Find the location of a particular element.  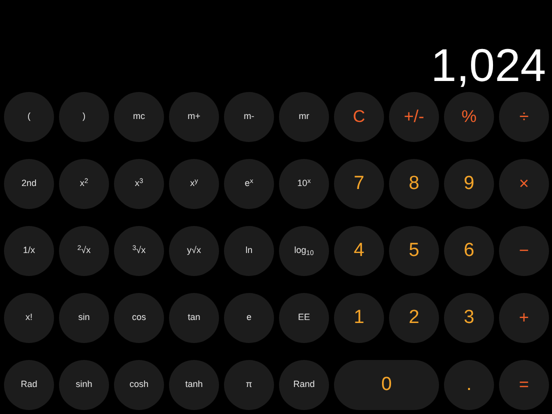

calculator-key: x! is located at coordinates (29, 318).